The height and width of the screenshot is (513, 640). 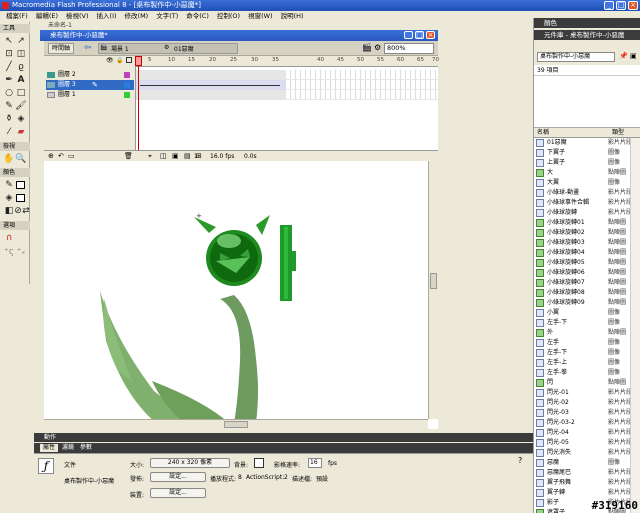 I want to click on column-type: 類型, so click(x=618, y=133).